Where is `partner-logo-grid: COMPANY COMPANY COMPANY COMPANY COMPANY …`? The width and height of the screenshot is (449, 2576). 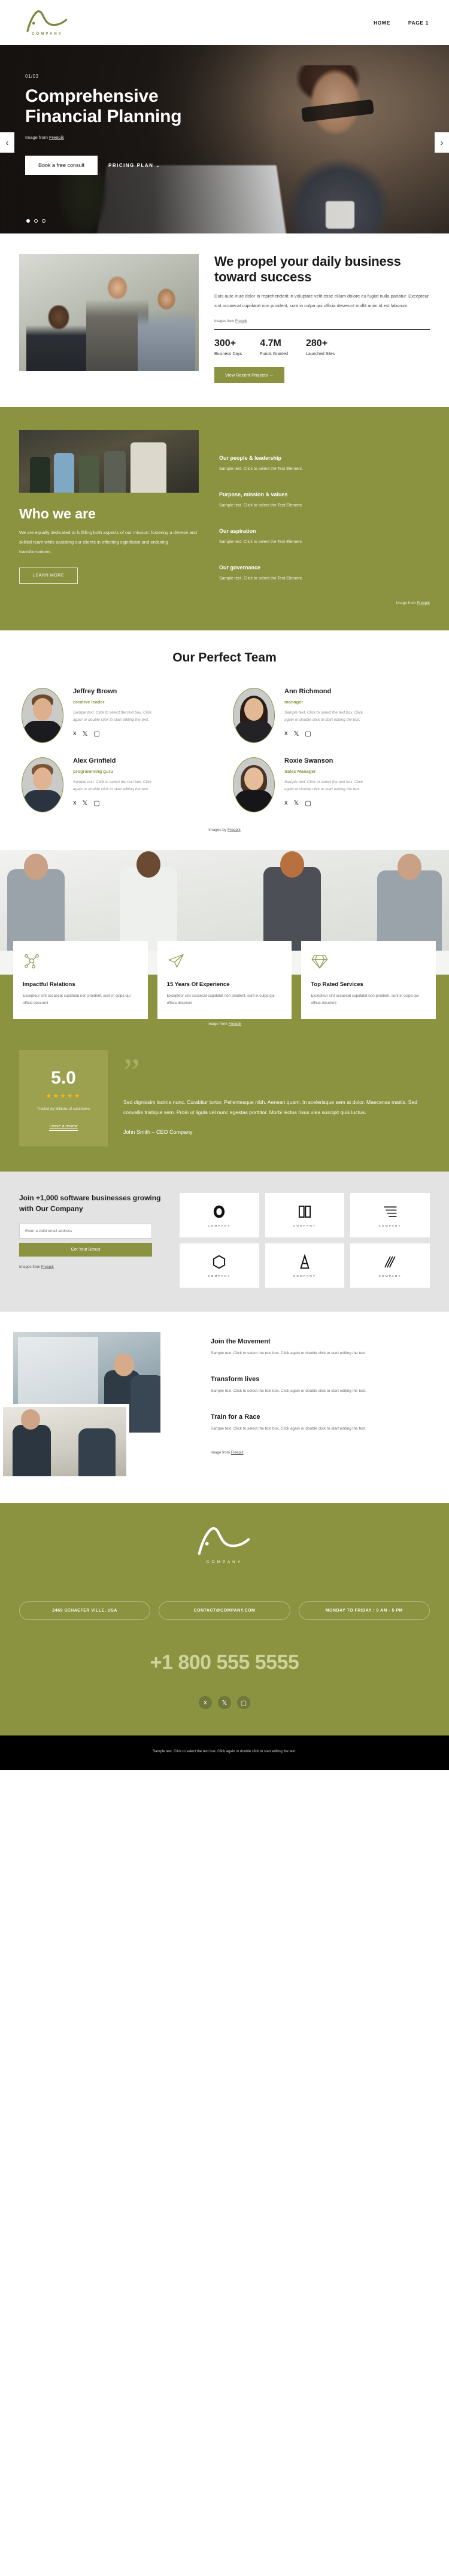 partner-logo-grid: COMPANY COMPANY COMPANY COMPANY COMPANY … is located at coordinates (305, 1240).